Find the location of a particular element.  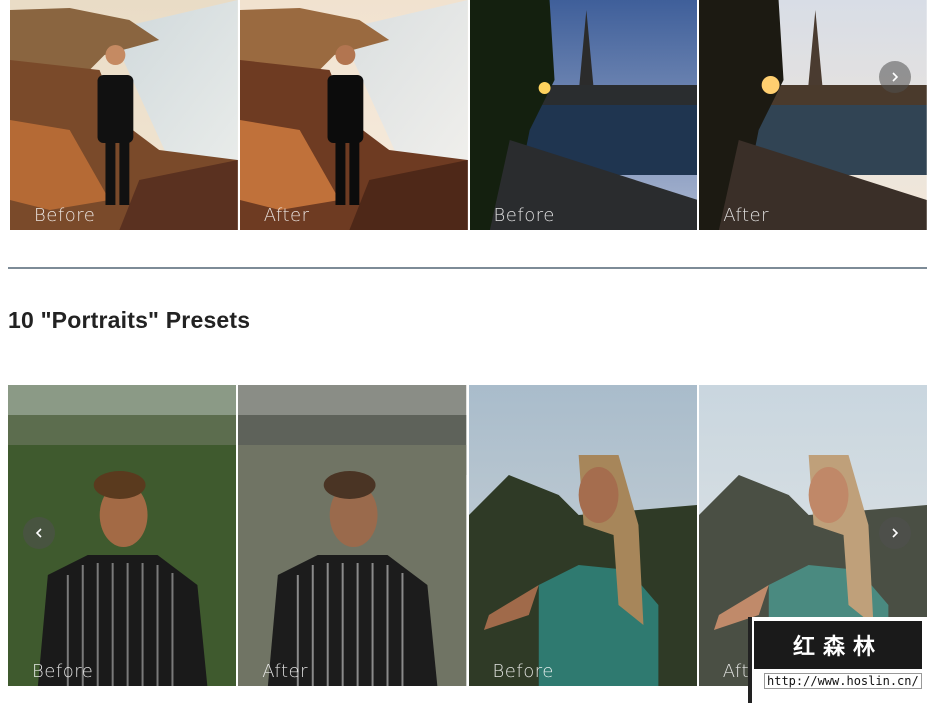

bottom-slide-woman-before: Before is located at coordinates (582, 535).